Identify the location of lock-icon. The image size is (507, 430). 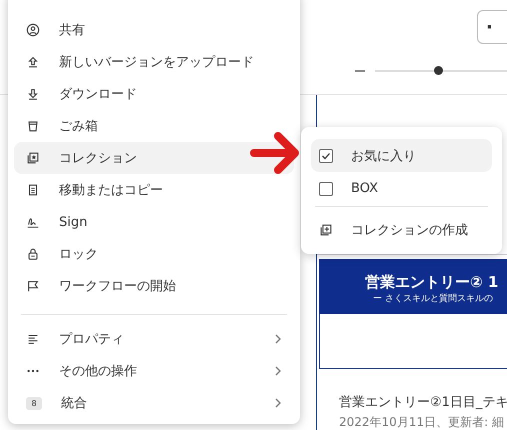
(33, 254).